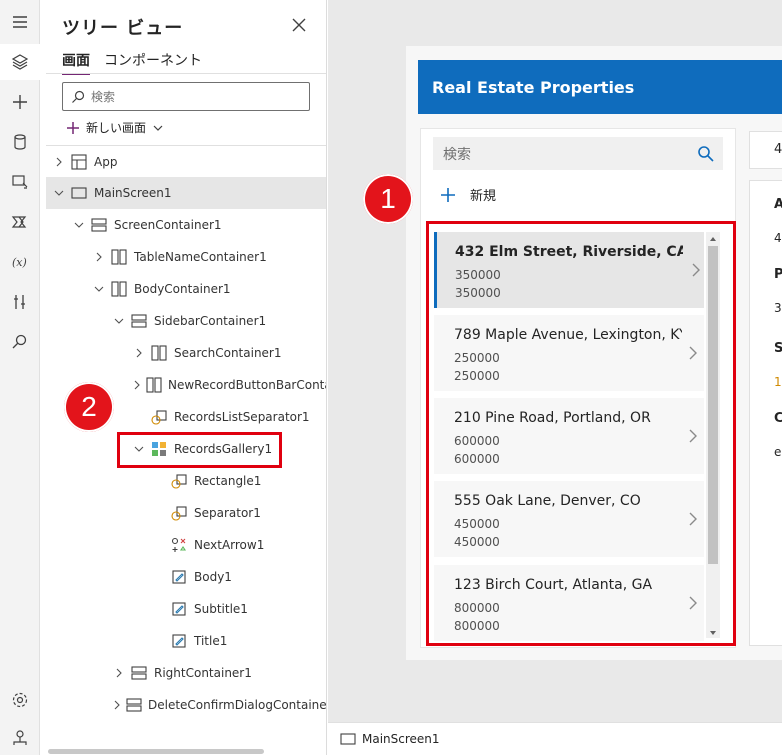  What do you see at coordinates (778, 348) in the screenshot?
I see `right-label: S` at bounding box center [778, 348].